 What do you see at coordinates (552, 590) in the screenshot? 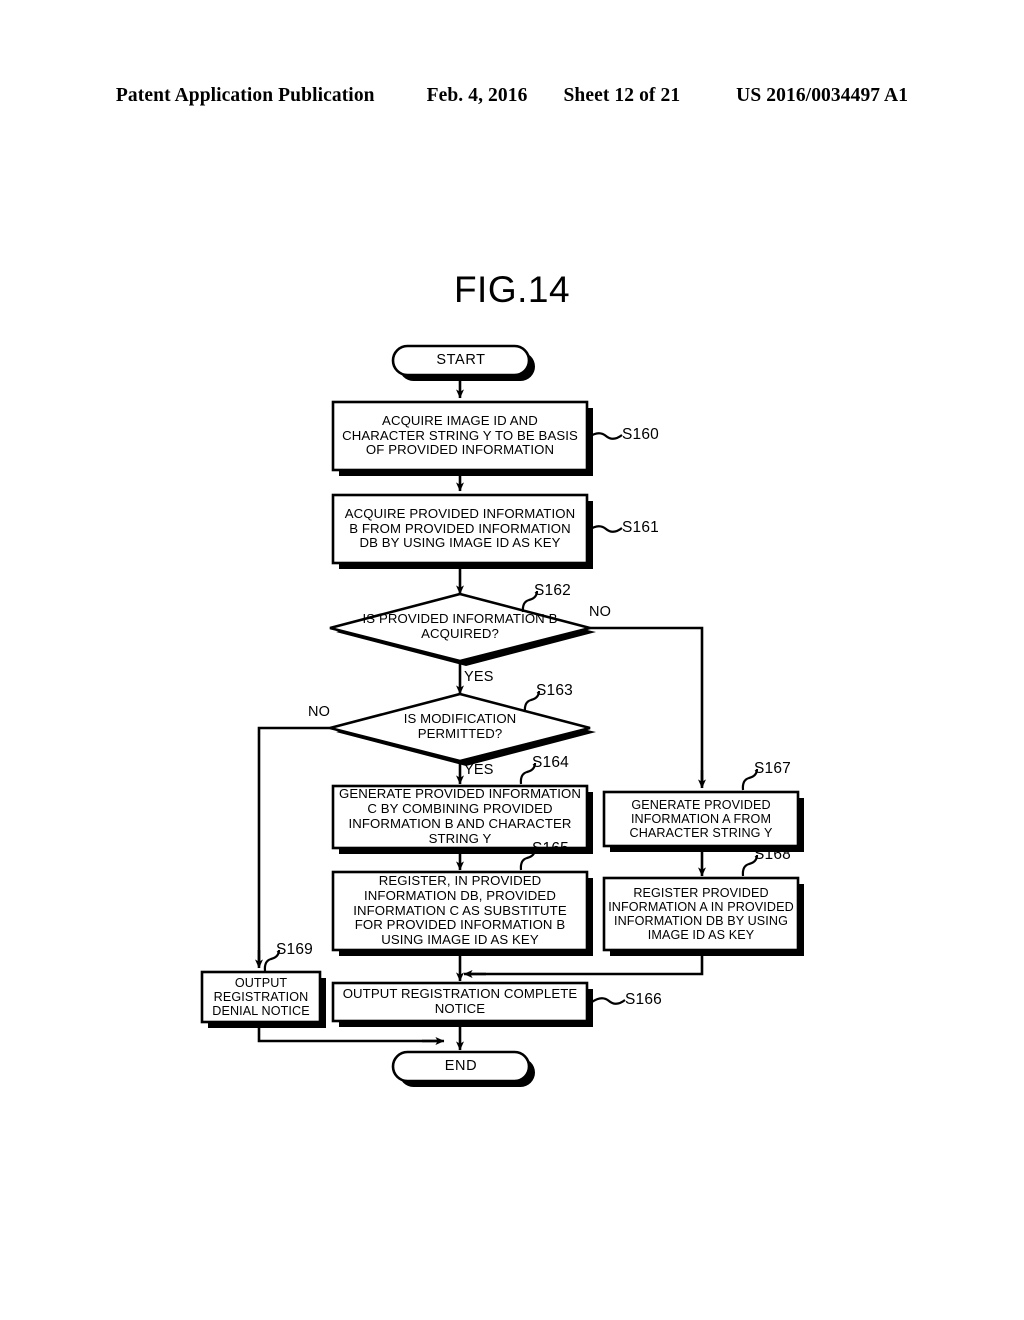
I see `step-label-s162: S162` at bounding box center [552, 590].